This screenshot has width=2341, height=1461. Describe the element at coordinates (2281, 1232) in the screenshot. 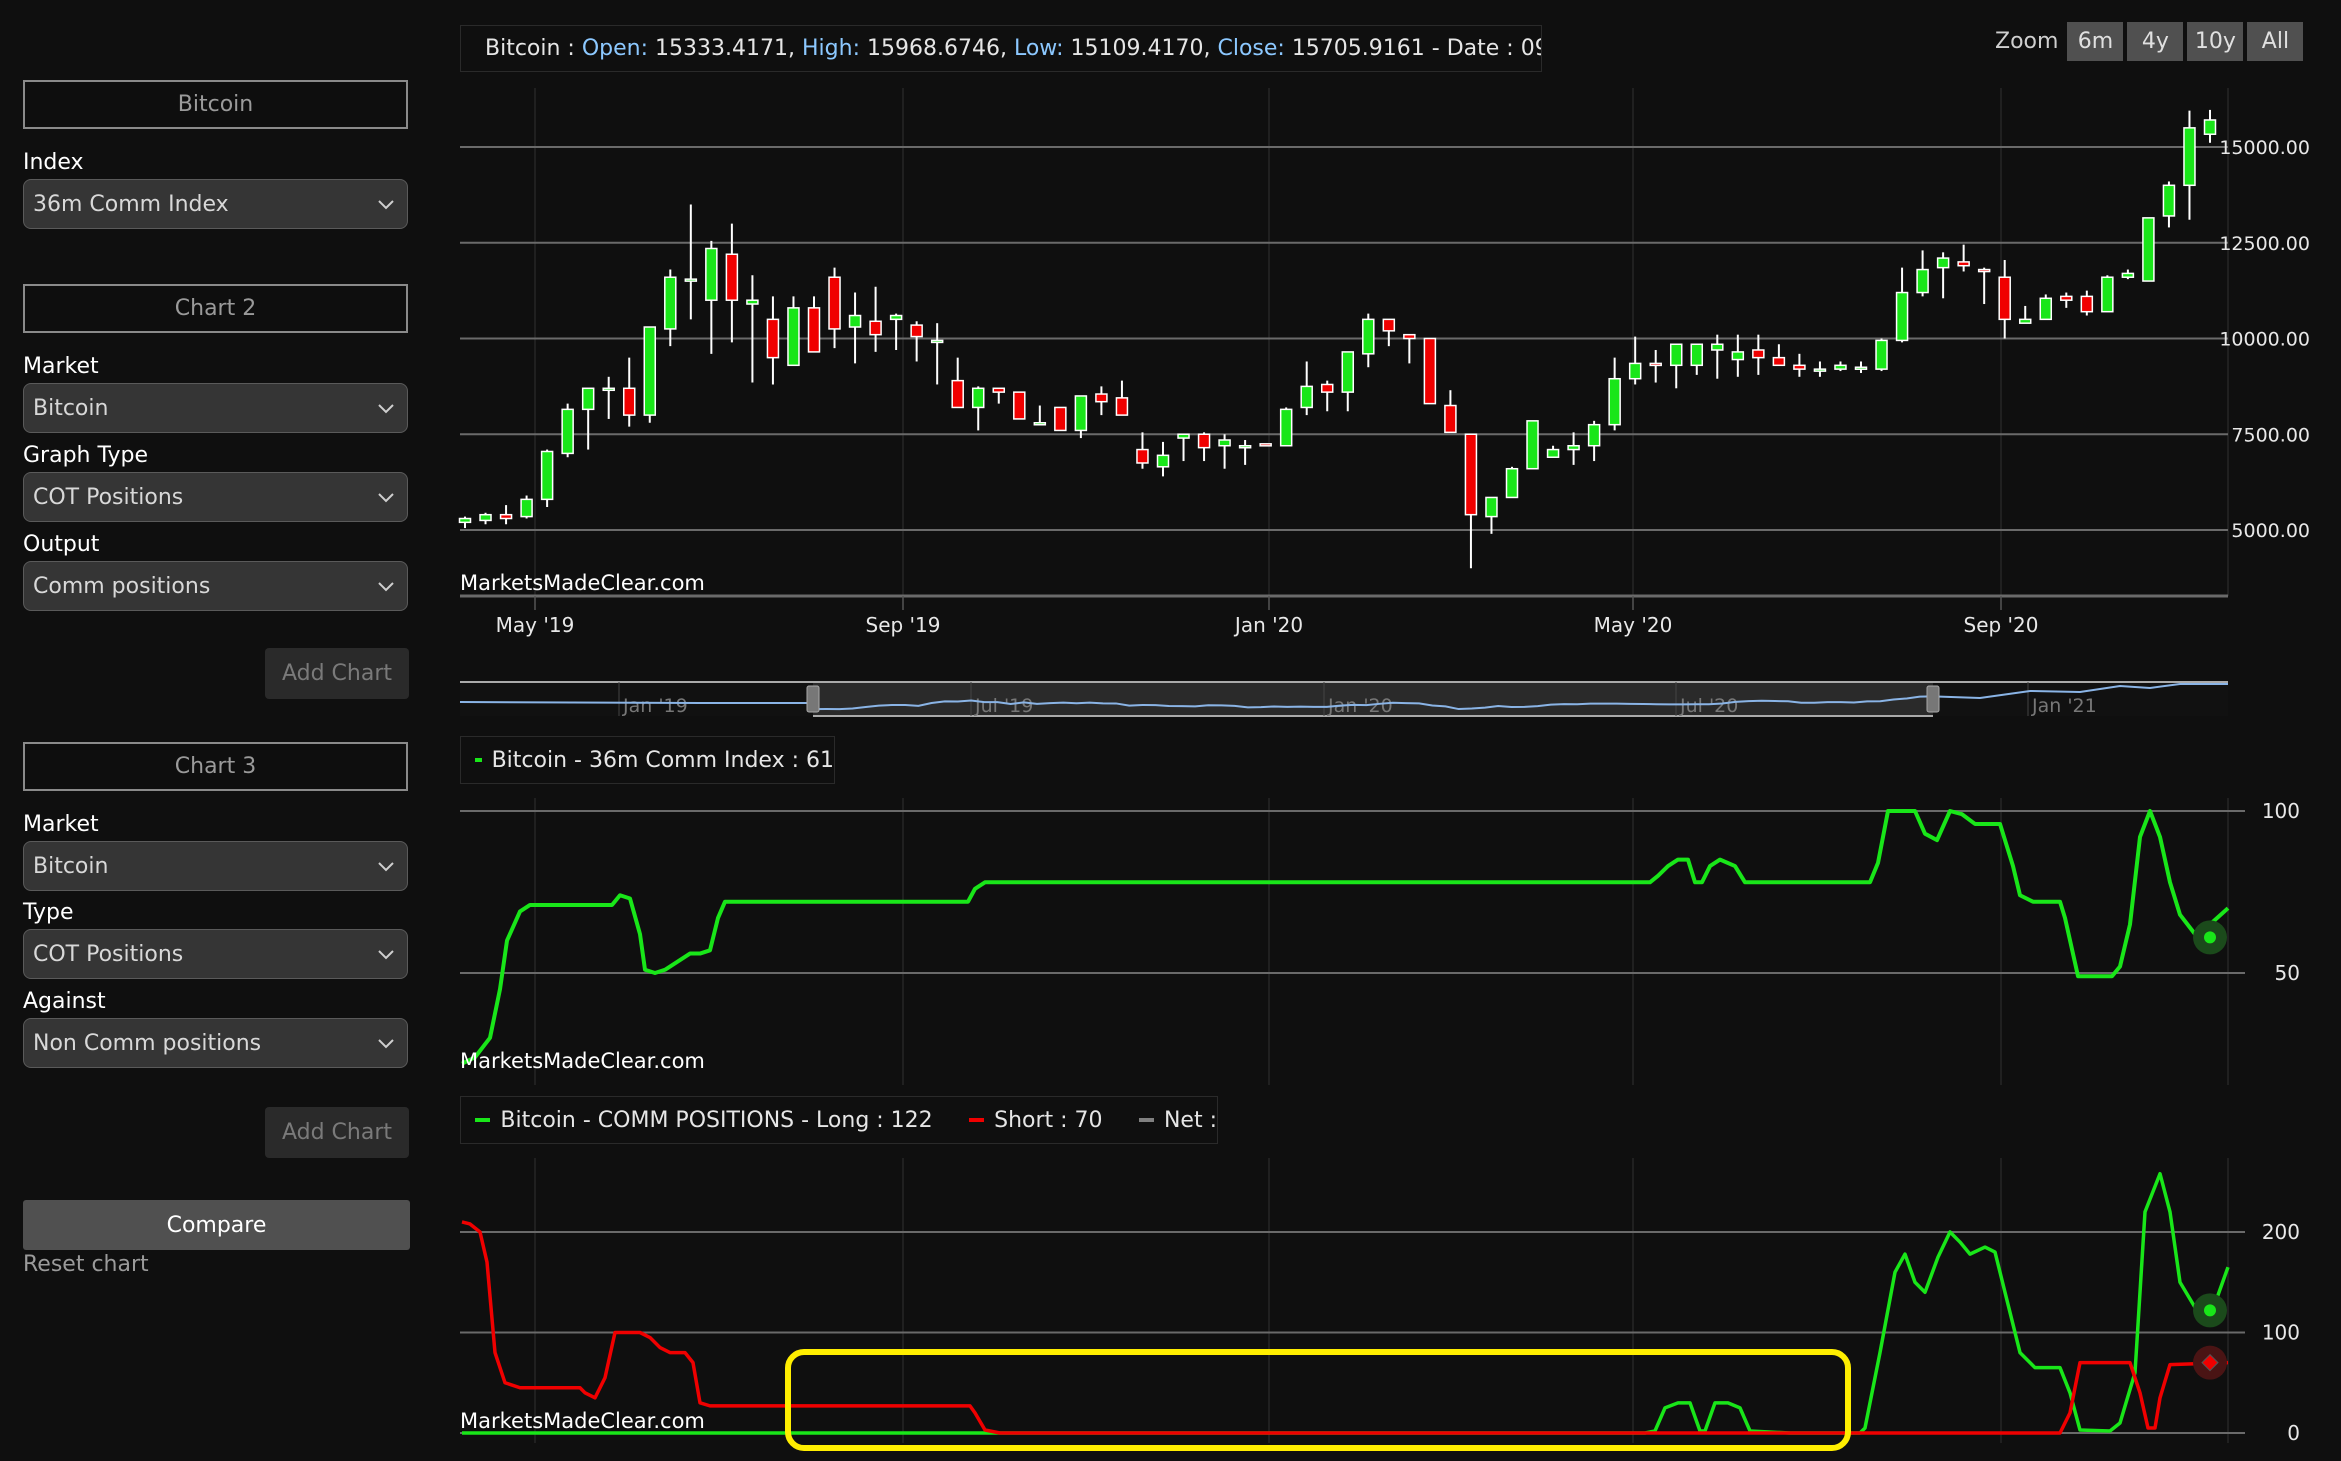

I see `y-tick-label: 200` at that location.